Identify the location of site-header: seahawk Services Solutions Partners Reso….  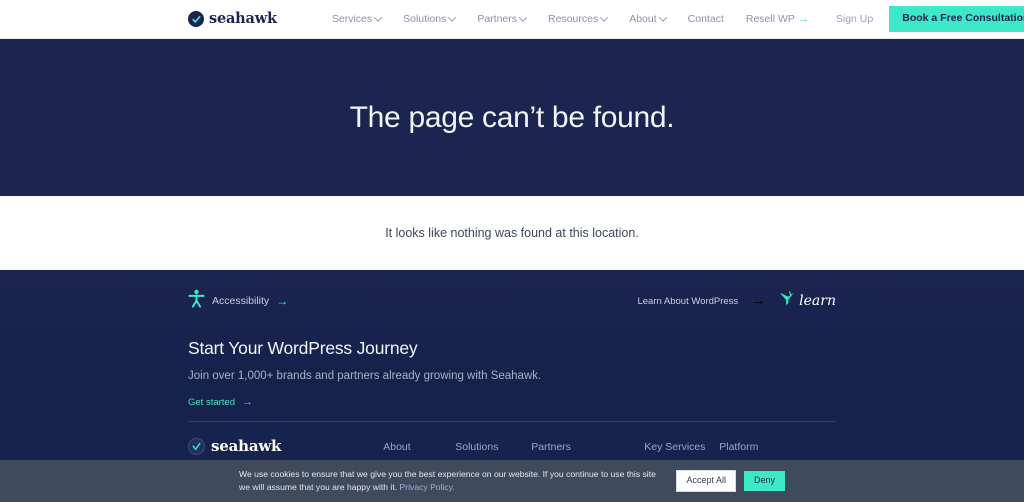
(512, 19).